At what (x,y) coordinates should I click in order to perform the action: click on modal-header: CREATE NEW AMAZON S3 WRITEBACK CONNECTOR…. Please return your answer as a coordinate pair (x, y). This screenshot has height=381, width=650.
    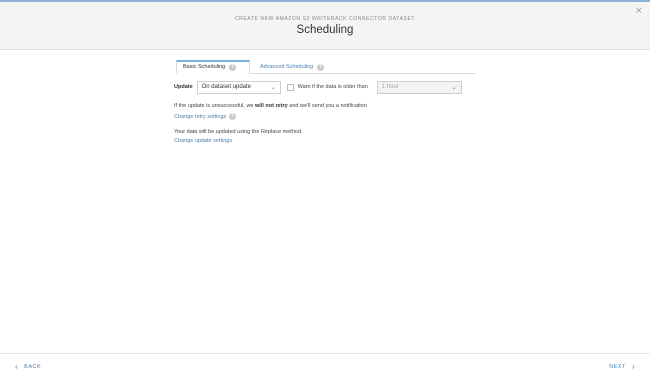
    Looking at the image, I should click on (325, 26).